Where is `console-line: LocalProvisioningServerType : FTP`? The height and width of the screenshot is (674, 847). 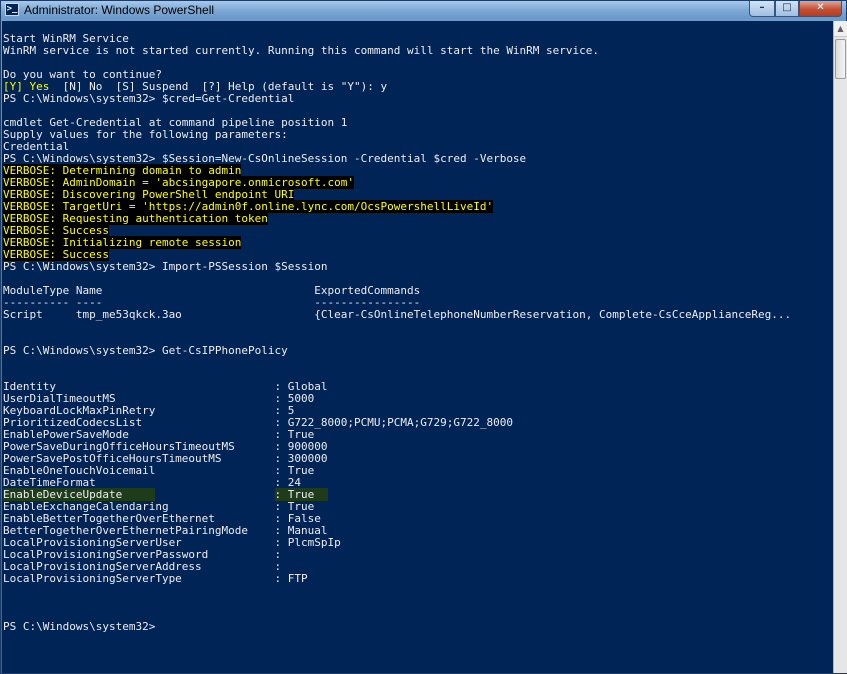 console-line: LocalProvisioningServerType : FTP is located at coordinates (397, 579).